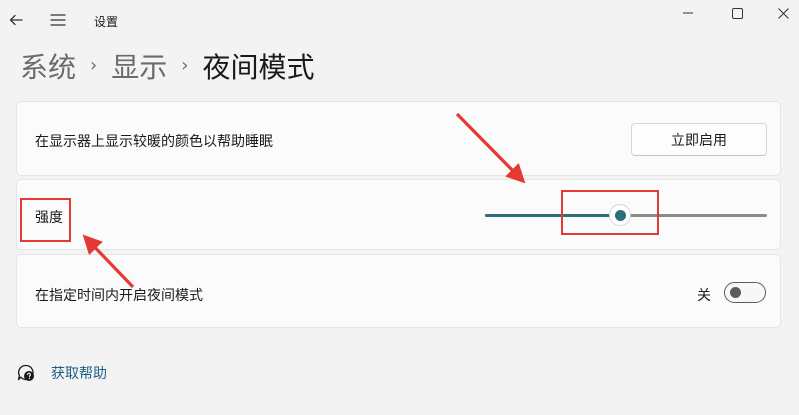  What do you see at coordinates (490, 148) in the screenshot?
I see `arrow-to-slider` at bounding box center [490, 148].